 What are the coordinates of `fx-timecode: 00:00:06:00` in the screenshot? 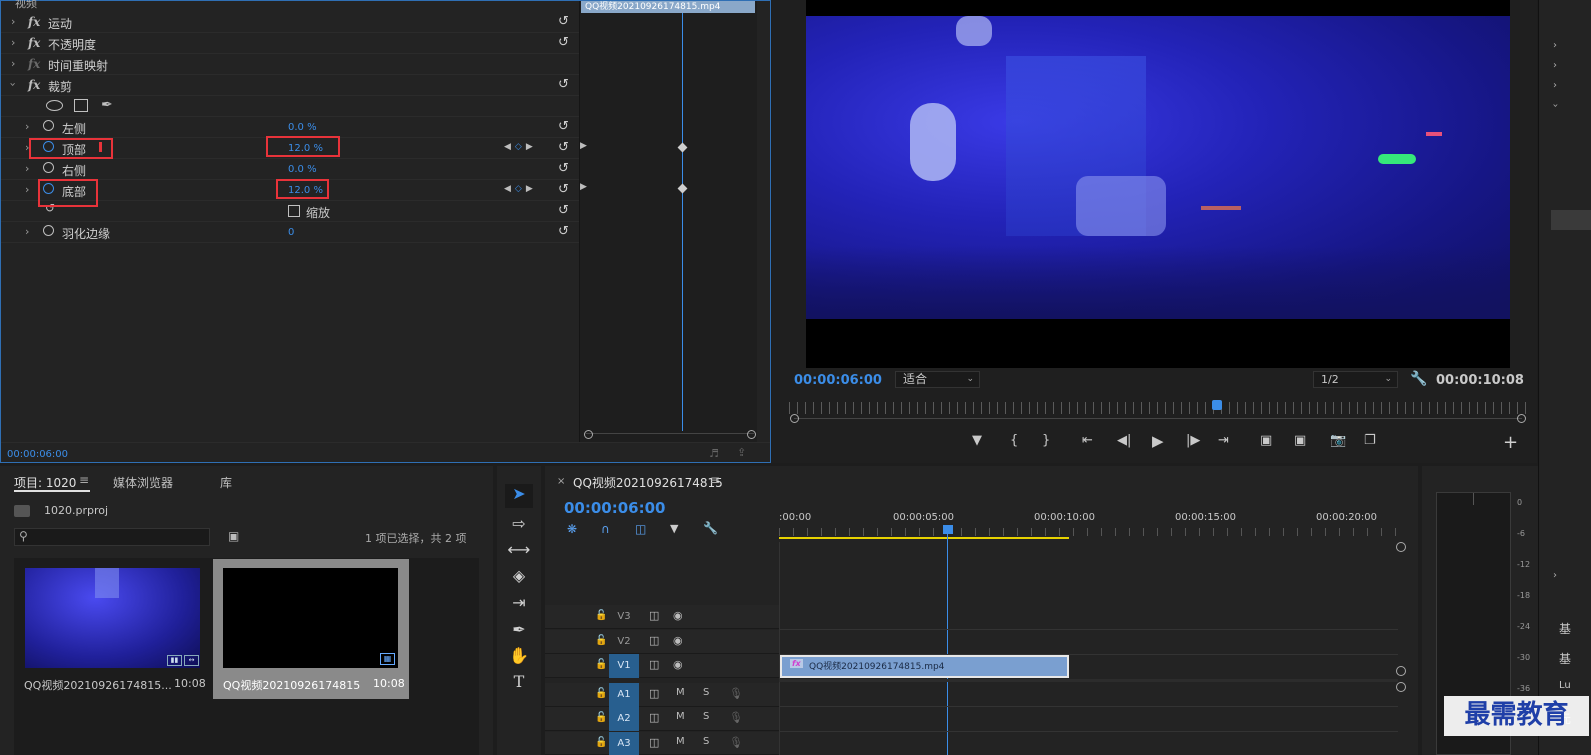 It's located at (37, 454).